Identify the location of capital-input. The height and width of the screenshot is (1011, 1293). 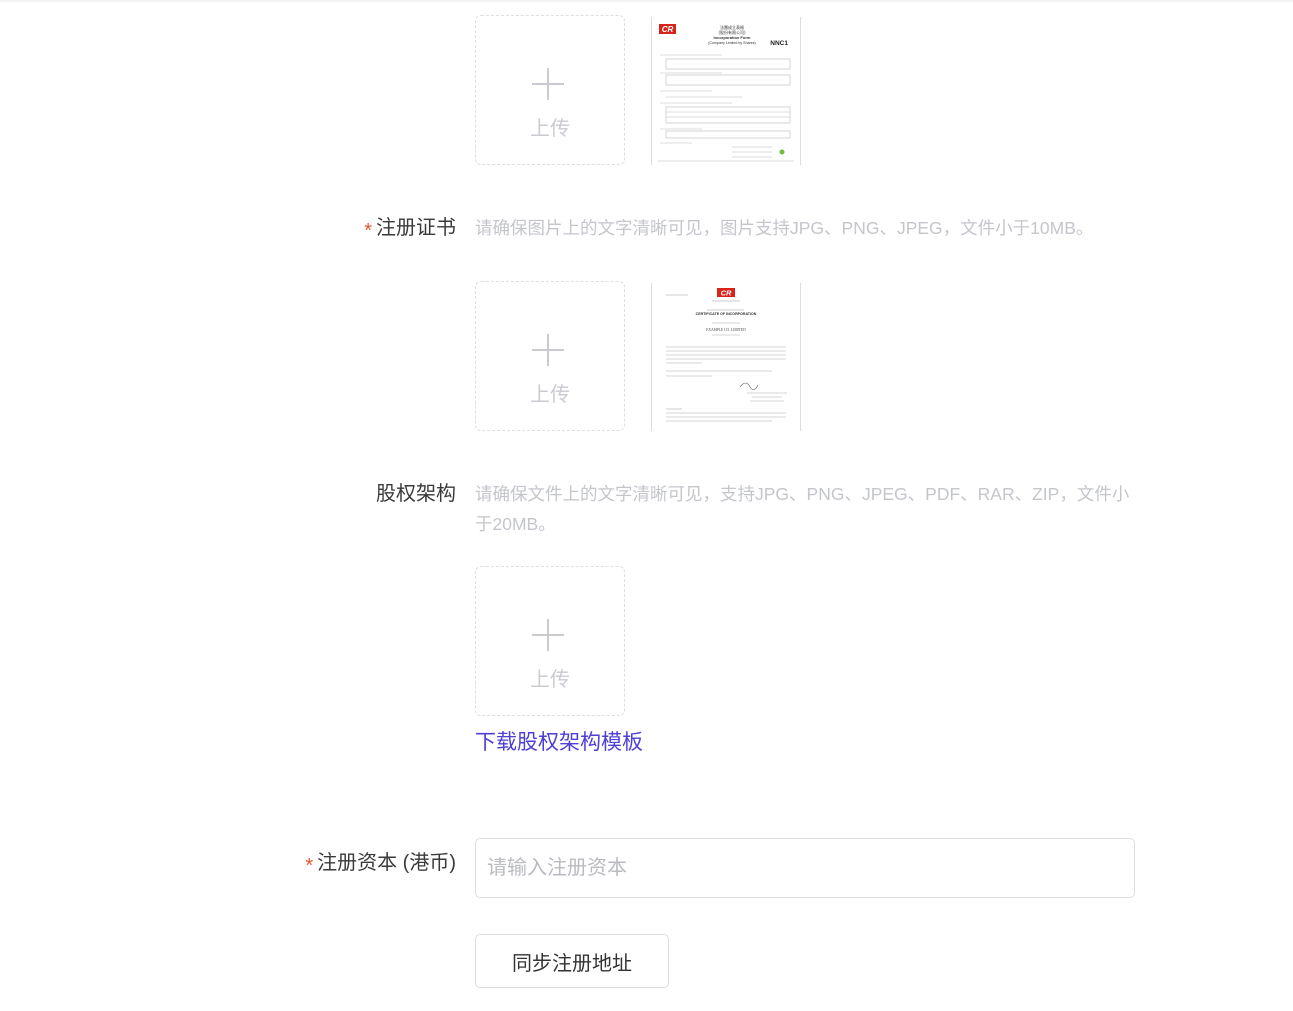
(805, 868).